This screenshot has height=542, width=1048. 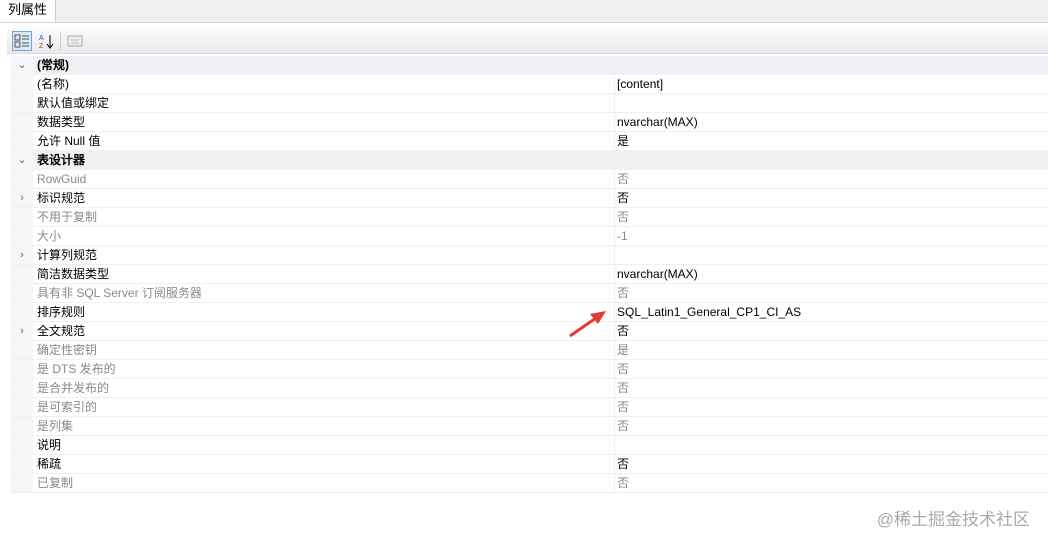 I want to click on property-row: 已复制否, so click(x=529, y=483).